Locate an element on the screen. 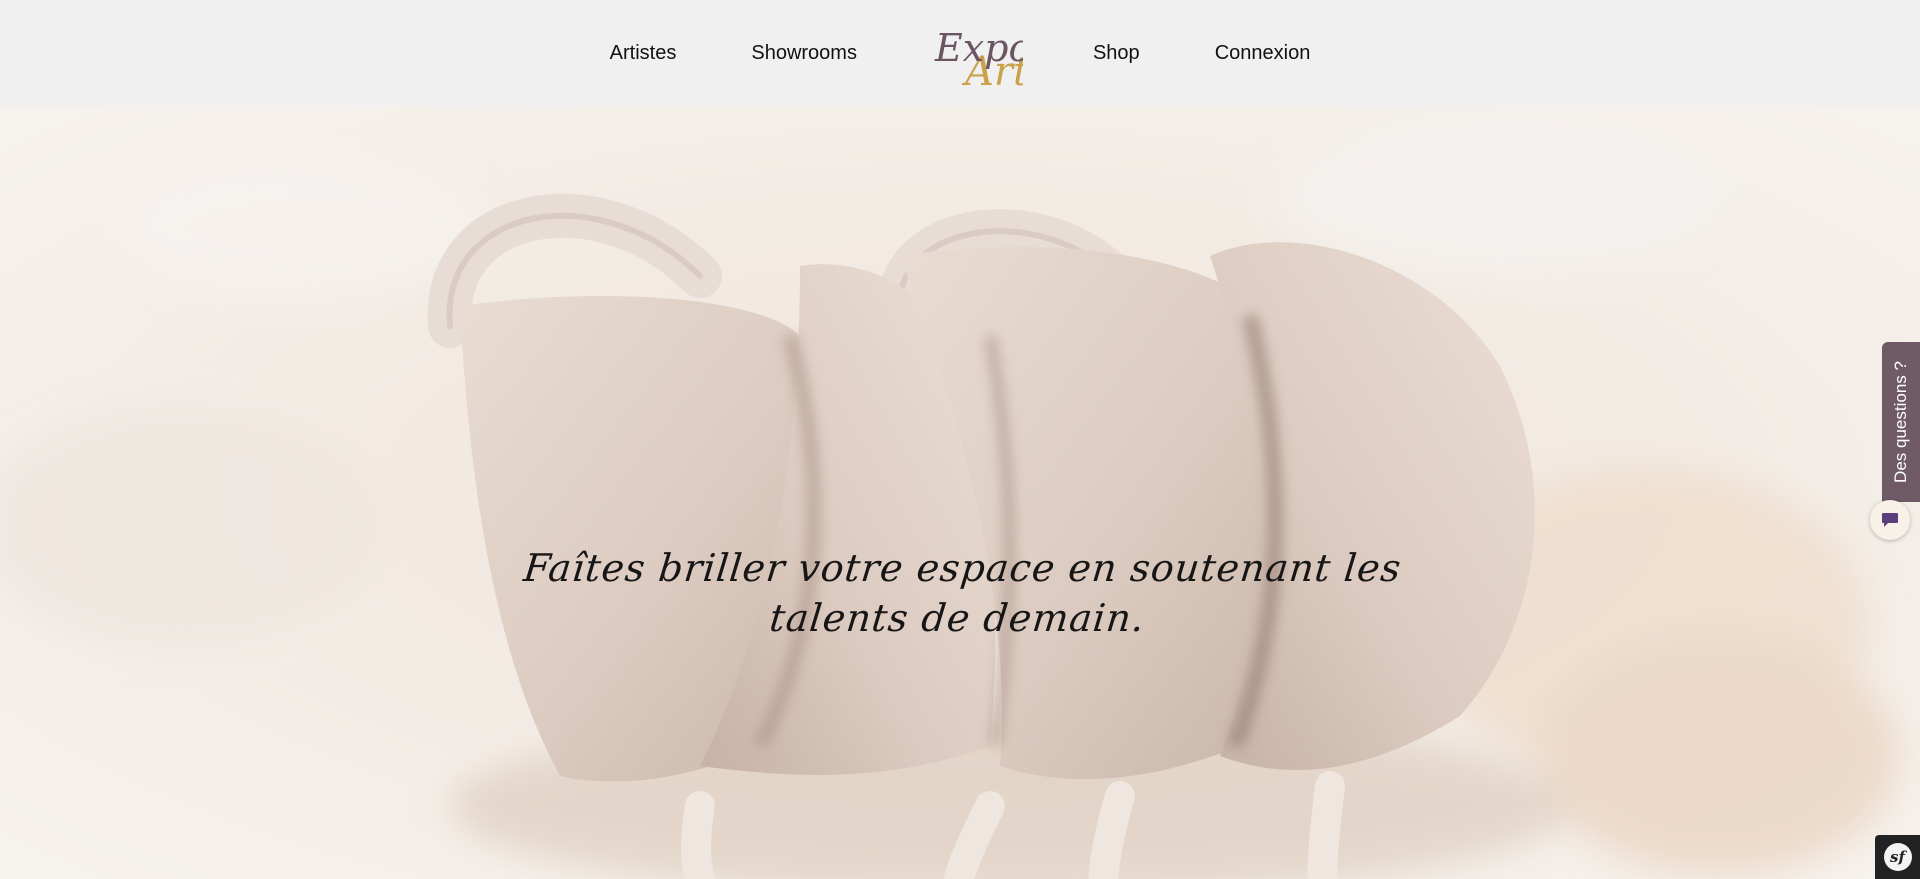  hero-tagline-line2: talents de demain. is located at coordinates (957, 618).